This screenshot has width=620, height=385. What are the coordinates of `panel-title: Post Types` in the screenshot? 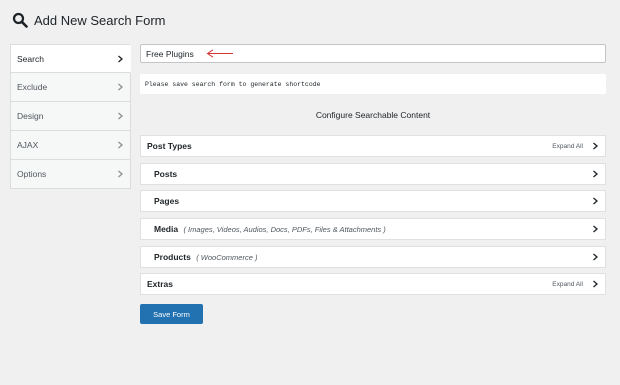 It's located at (169, 146).